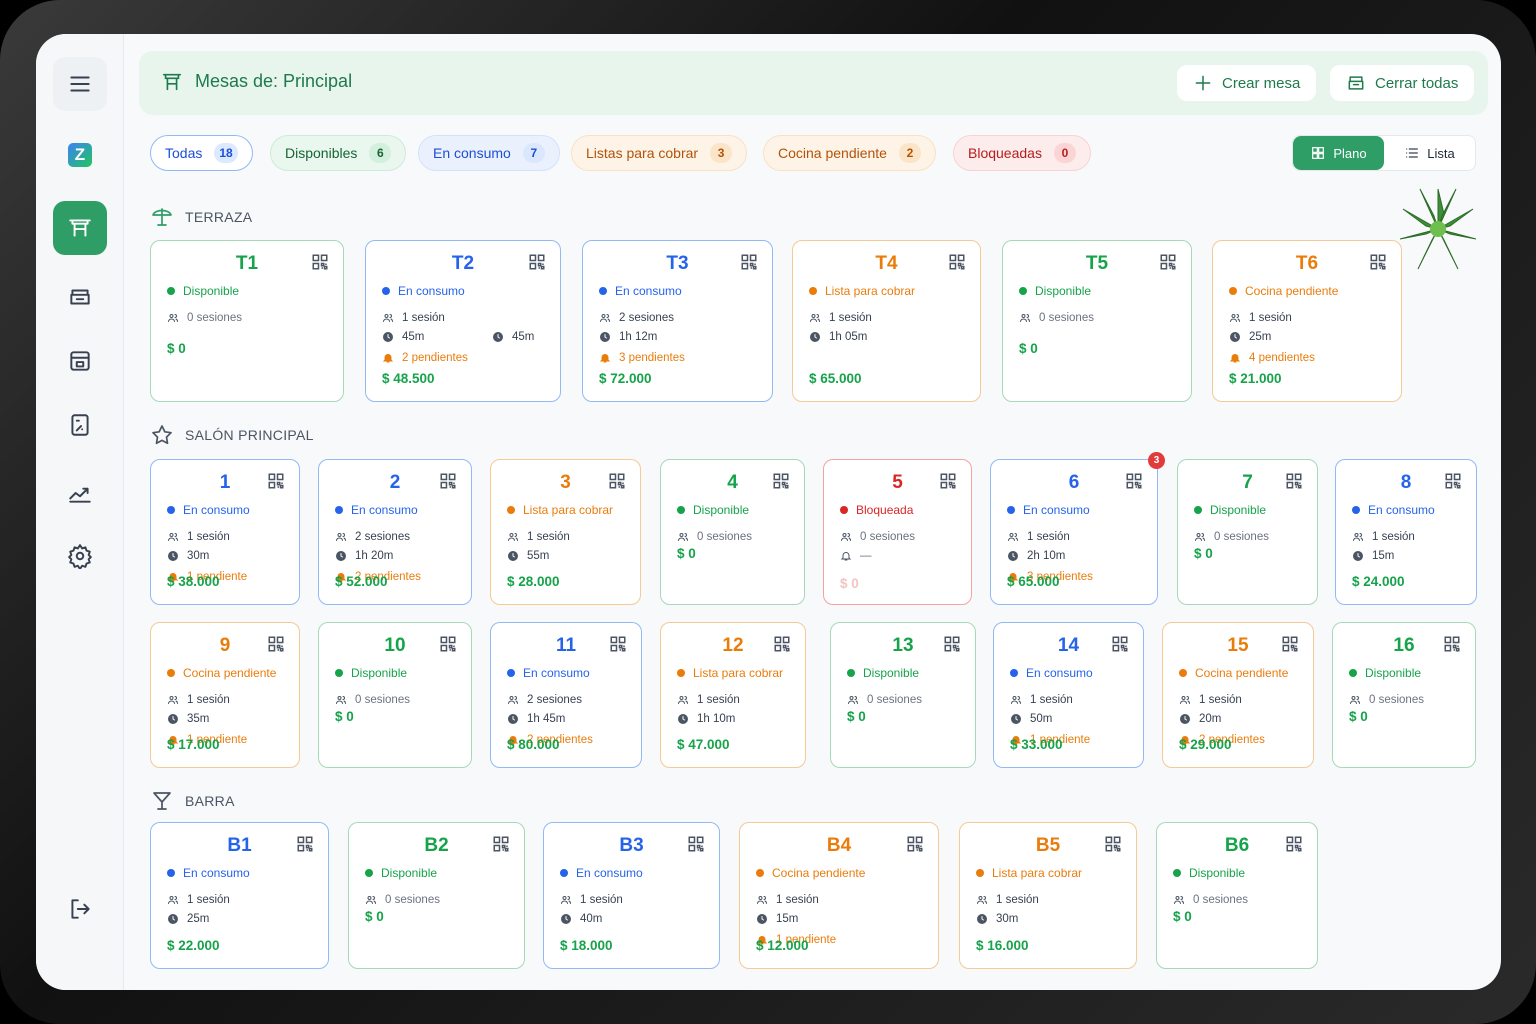 Image resolution: width=1536 pixels, height=1024 pixels. What do you see at coordinates (395, 695) in the screenshot?
I see `table-card: 10 Disponible 0 sesiones $ 0` at bounding box center [395, 695].